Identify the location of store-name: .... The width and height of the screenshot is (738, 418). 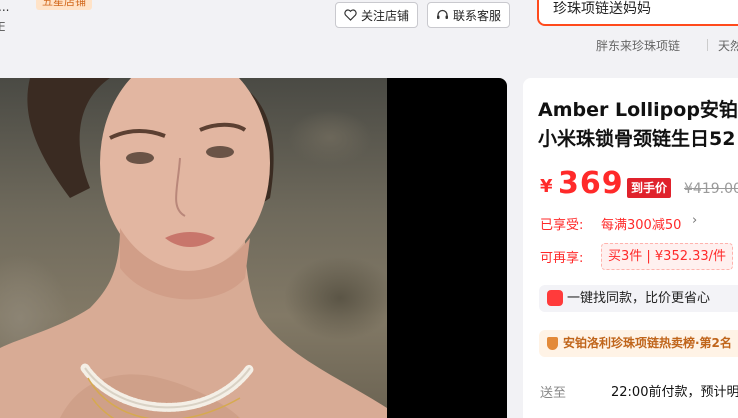
(4, 7).